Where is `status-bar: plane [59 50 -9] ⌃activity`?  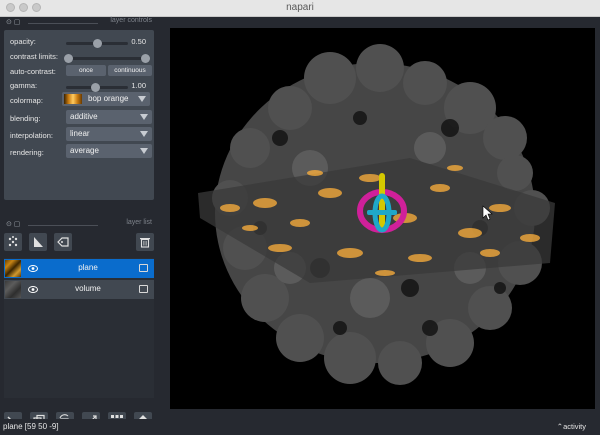
status-bar: plane [59 50 -9] ⌃activity is located at coordinates (300, 427).